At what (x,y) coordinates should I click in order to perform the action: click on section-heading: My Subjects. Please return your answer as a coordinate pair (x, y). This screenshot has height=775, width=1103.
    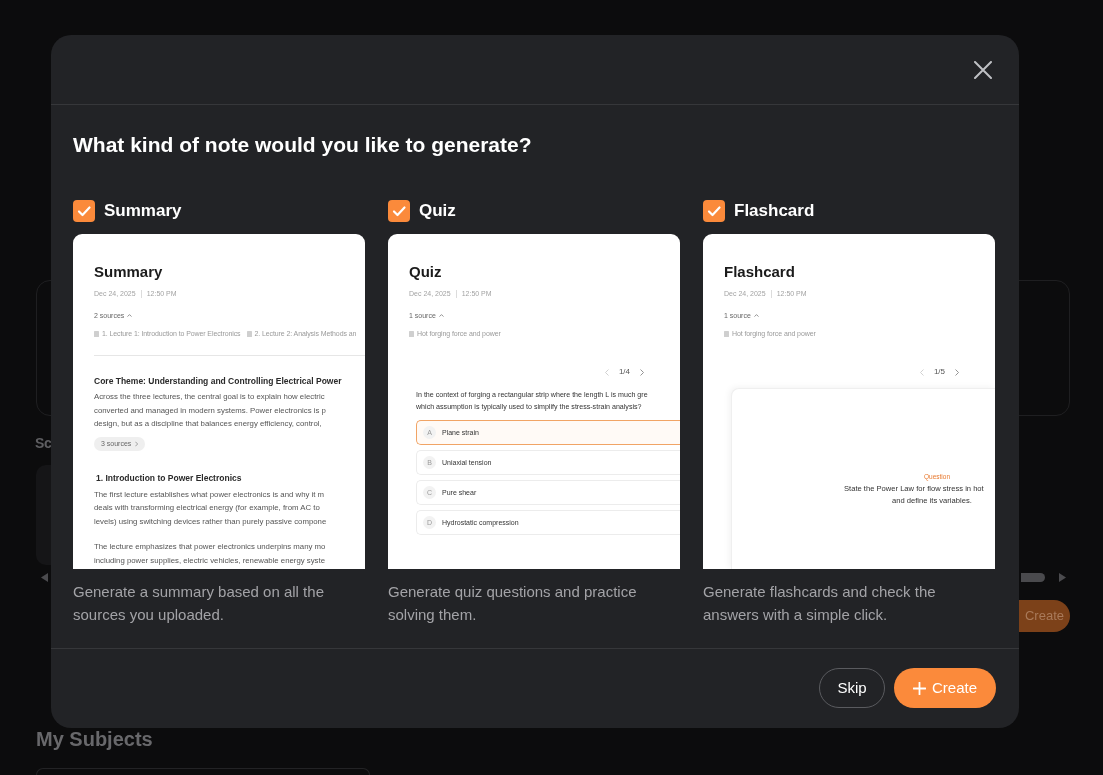
    Looking at the image, I should click on (94, 739).